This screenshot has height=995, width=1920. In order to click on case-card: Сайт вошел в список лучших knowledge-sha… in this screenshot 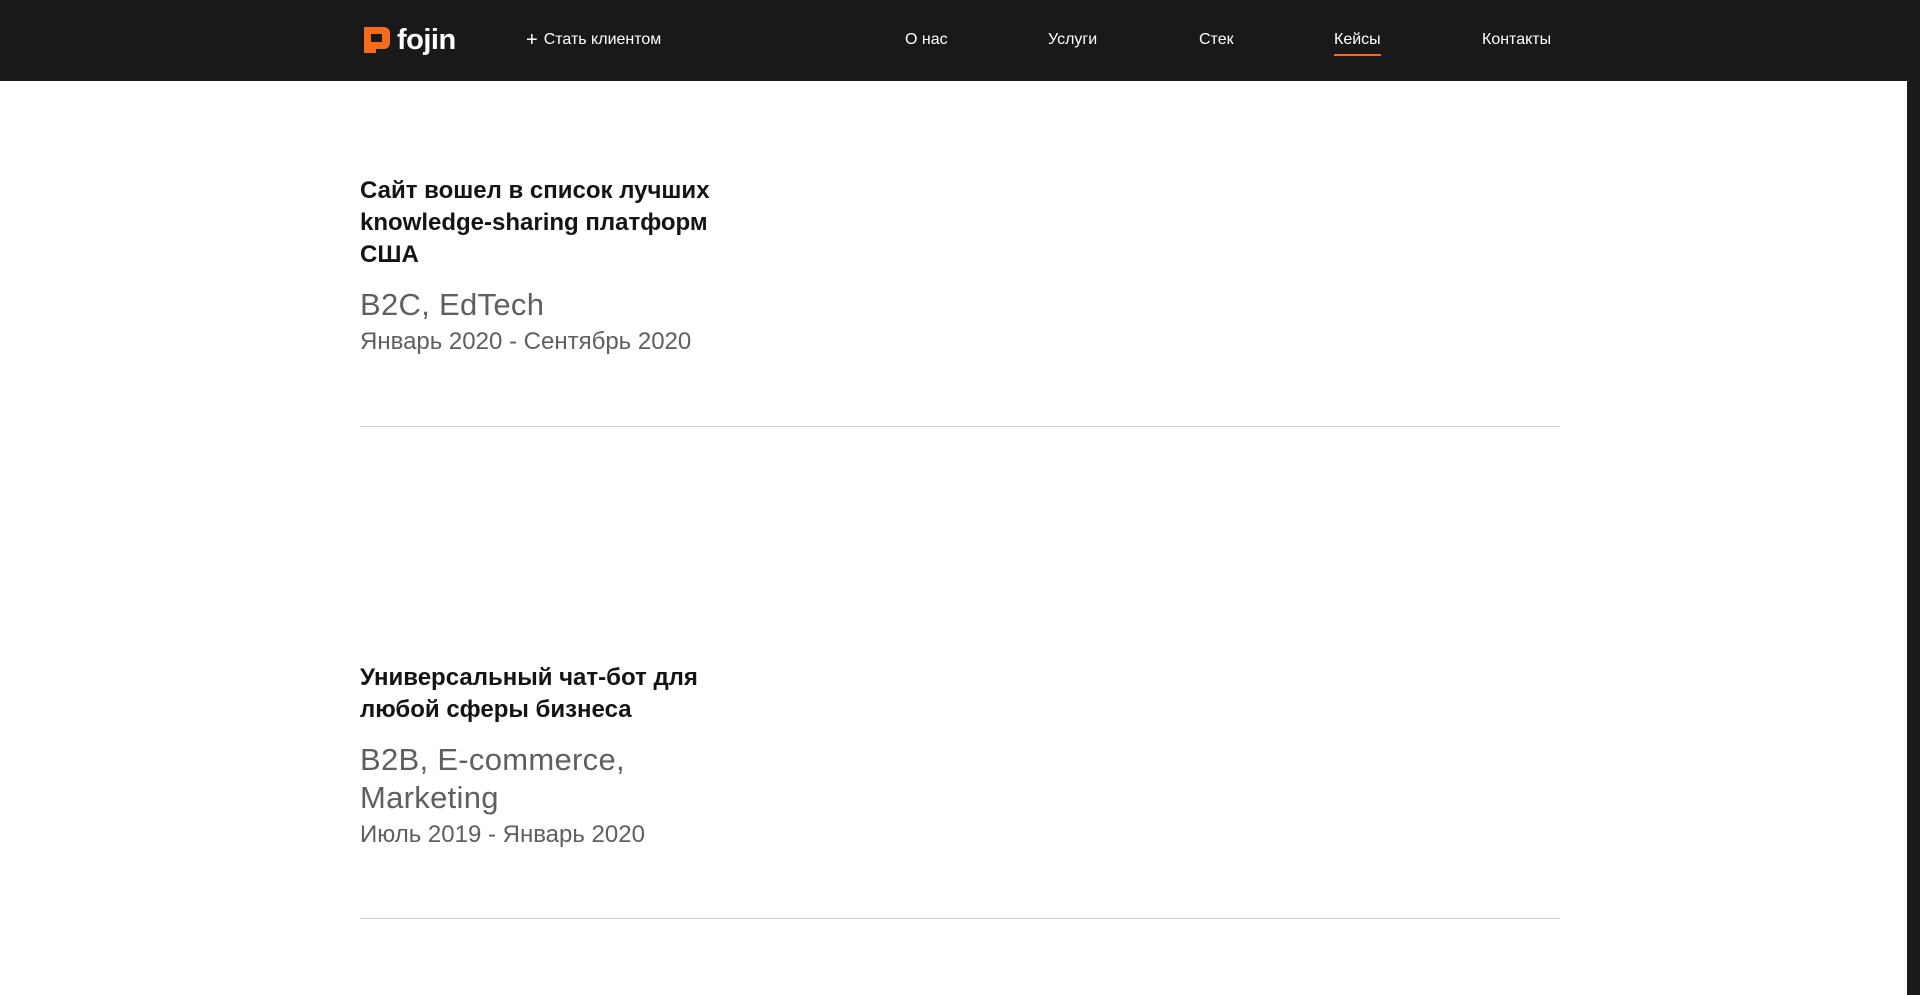, I will do `click(960, 266)`.